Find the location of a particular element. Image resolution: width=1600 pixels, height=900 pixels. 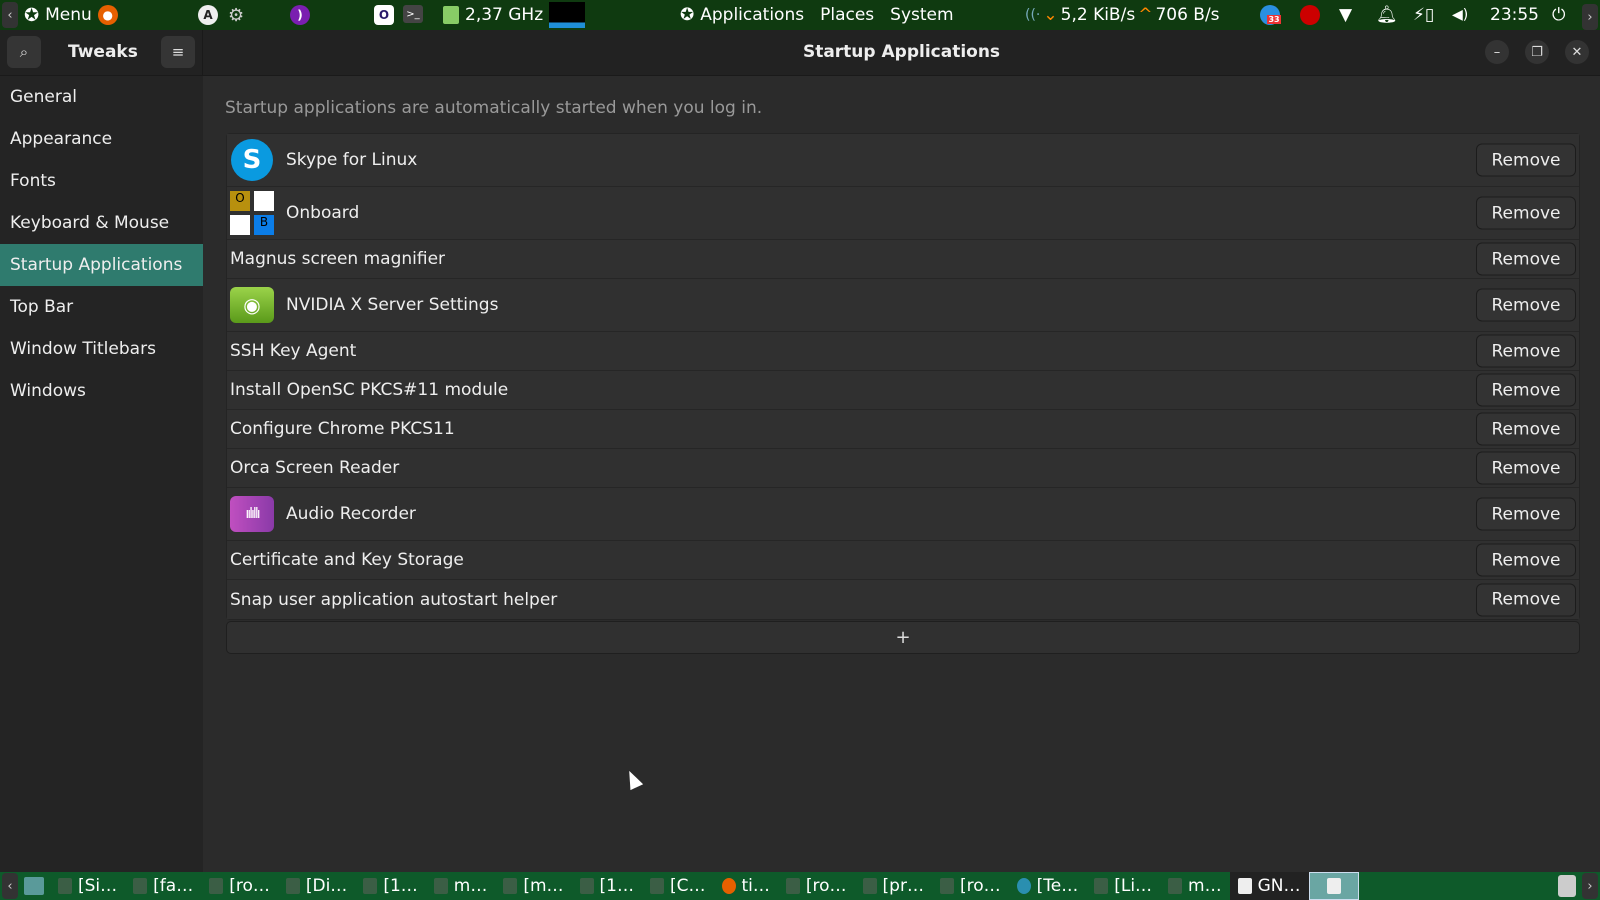

minimize-button: – is located at coordinates (1497, 52).